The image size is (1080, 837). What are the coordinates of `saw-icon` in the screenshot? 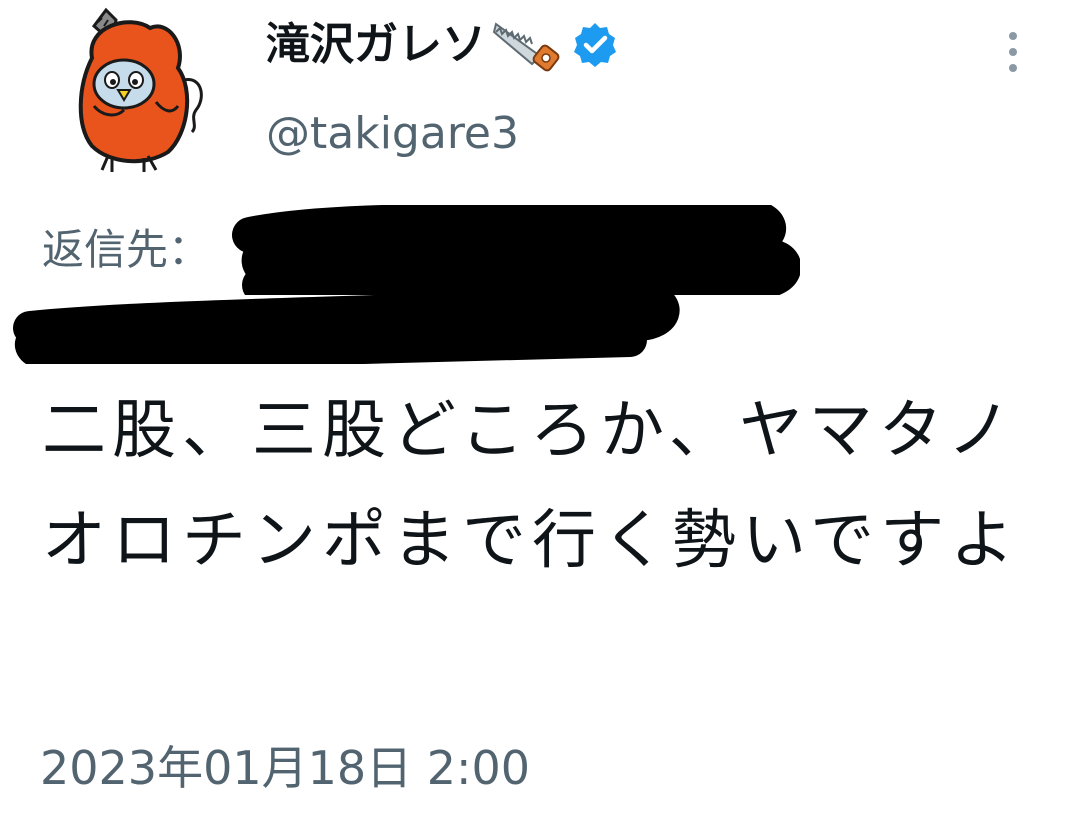 It's located at (527, 45).